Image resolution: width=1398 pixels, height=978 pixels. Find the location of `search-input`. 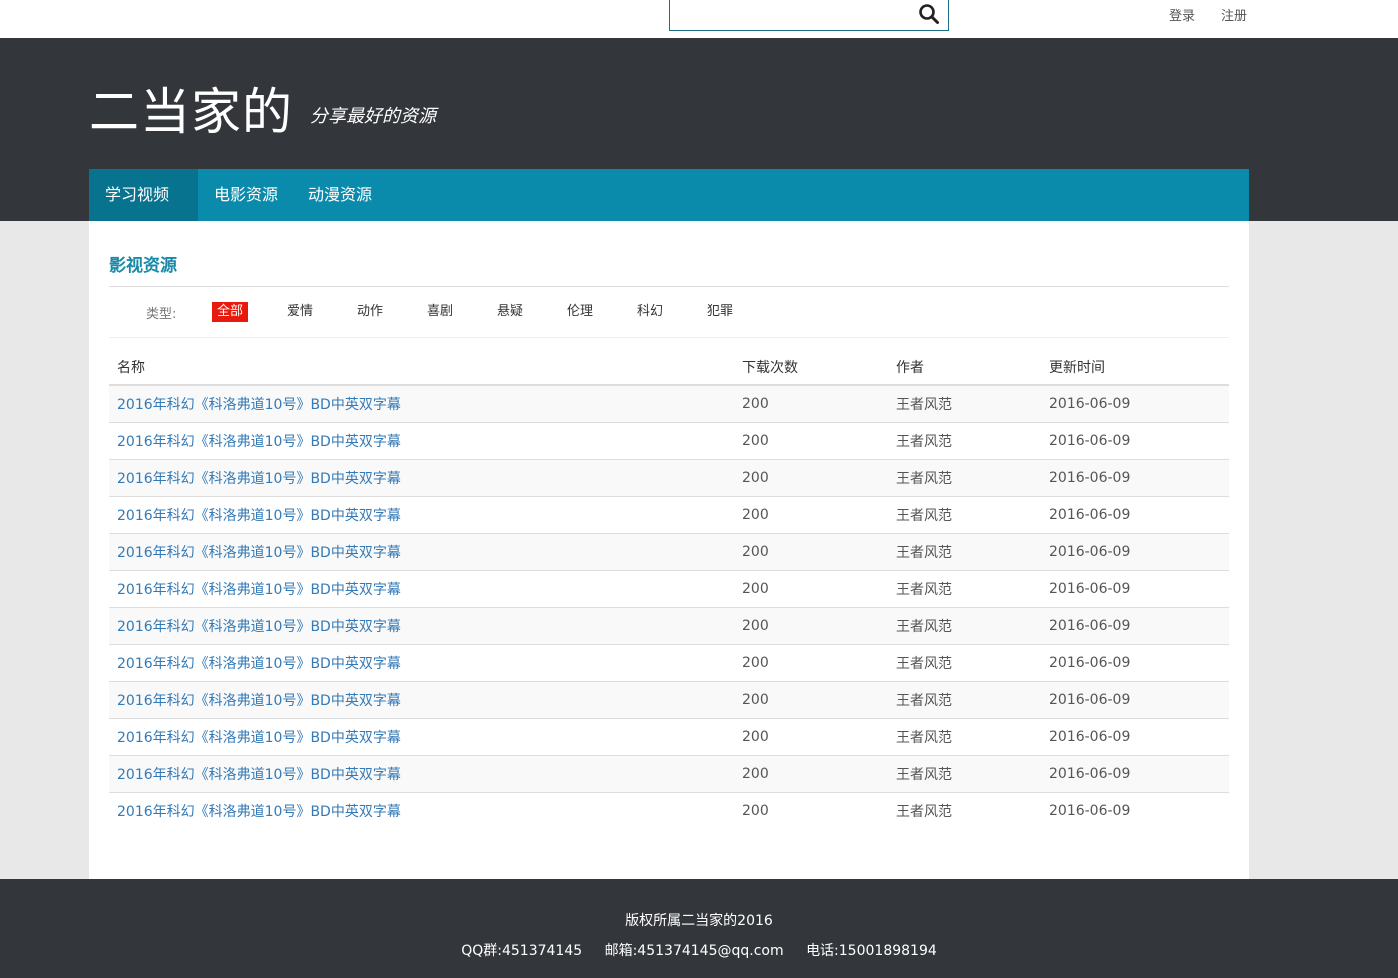

search-input is located at coordinates (790, 14).